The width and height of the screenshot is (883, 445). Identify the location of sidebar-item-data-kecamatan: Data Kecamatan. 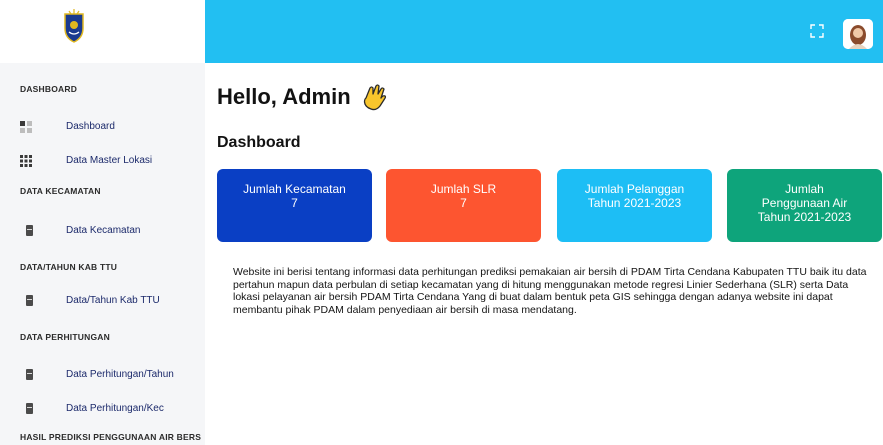
(110, 230).